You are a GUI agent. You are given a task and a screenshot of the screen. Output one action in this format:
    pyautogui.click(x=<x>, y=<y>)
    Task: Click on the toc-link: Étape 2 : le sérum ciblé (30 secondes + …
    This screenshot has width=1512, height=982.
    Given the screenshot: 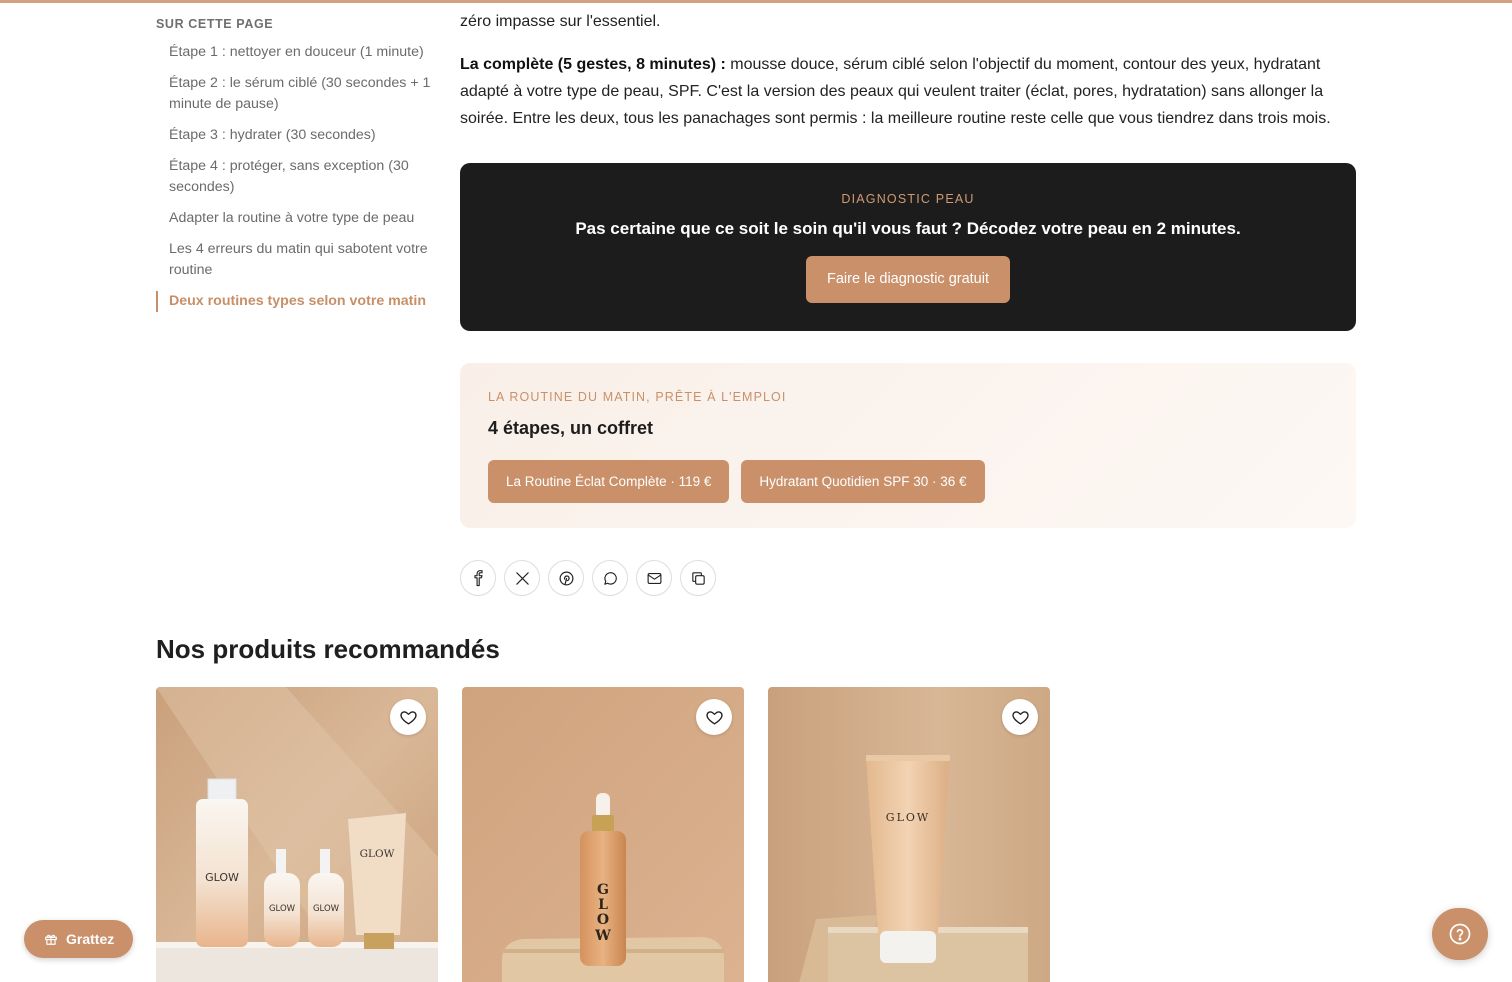 What is the action you would take?
    pyautogui.click(x=296, y=94)
    